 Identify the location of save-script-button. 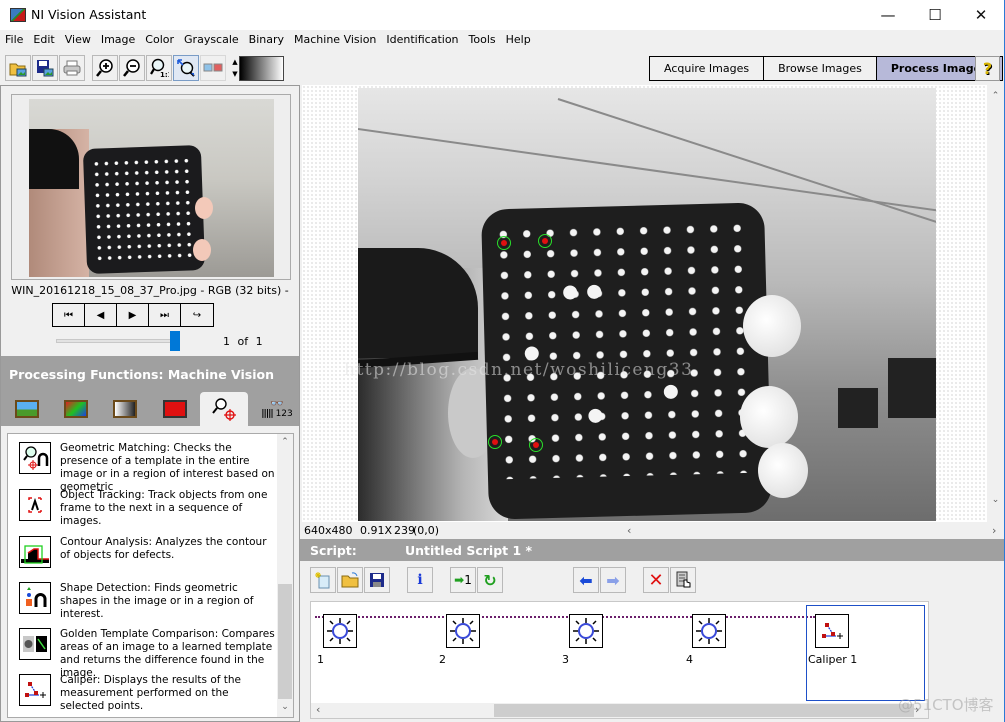
(377, 580).